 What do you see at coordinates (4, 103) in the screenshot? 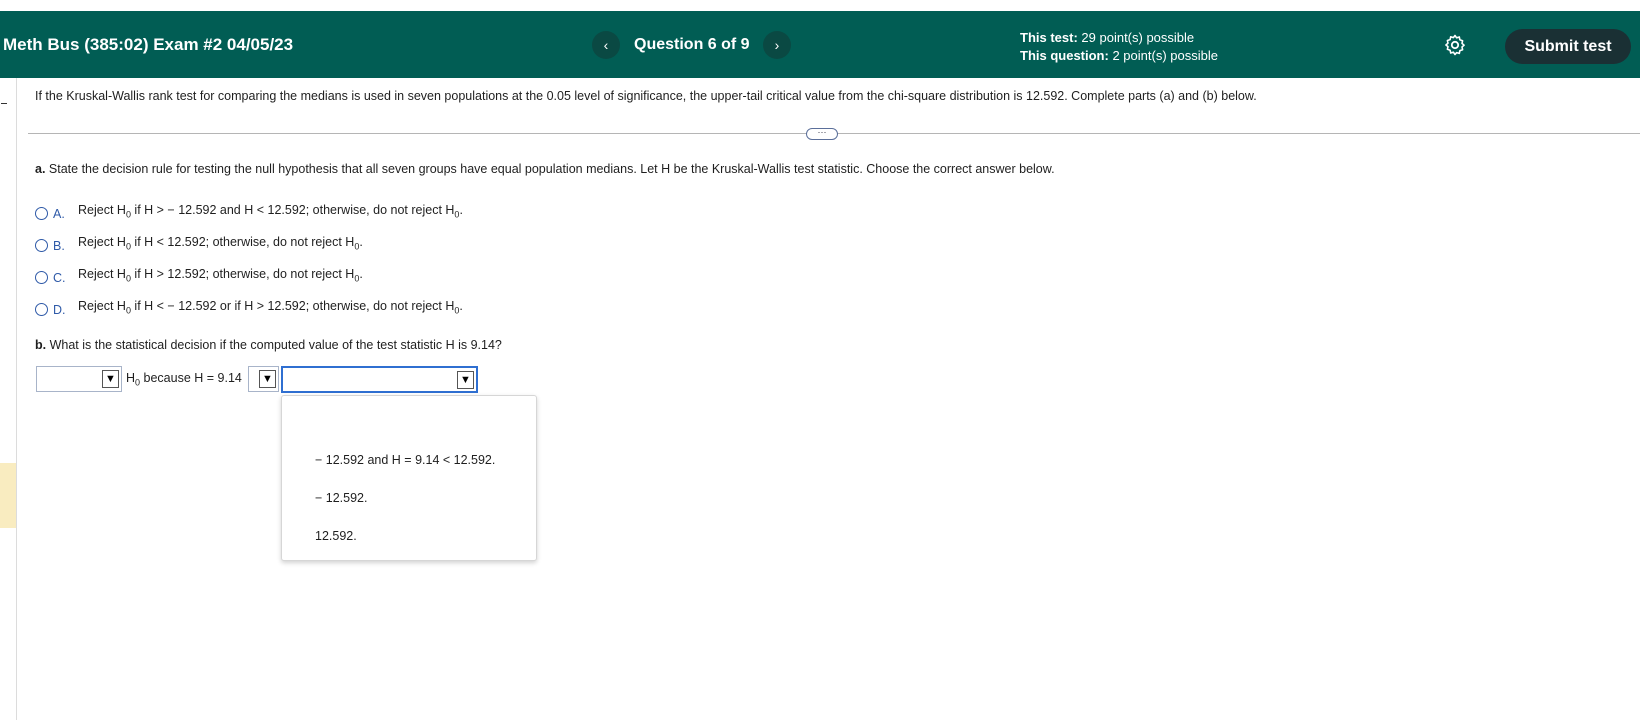
I see `left-dash` at bounding box center [4, 103].